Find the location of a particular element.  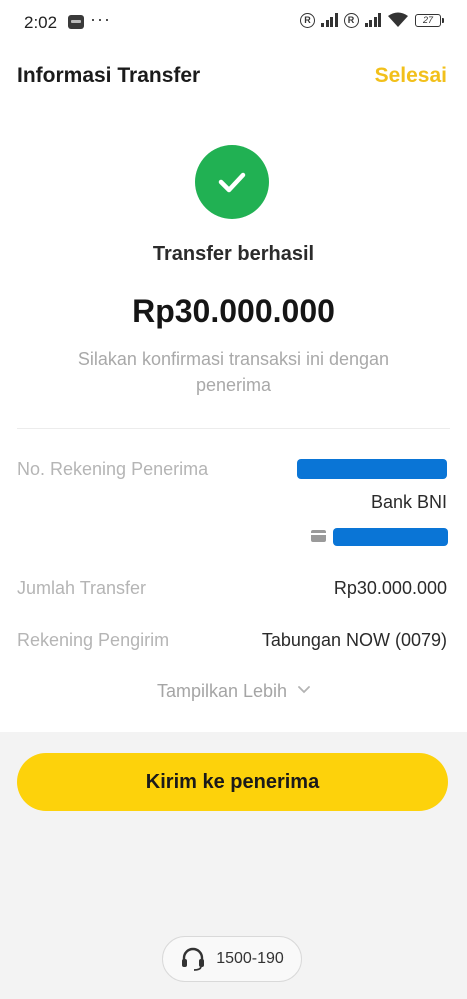

send-to-recipient-button: Kirim ke penerima is located at coordinates (232, 782).